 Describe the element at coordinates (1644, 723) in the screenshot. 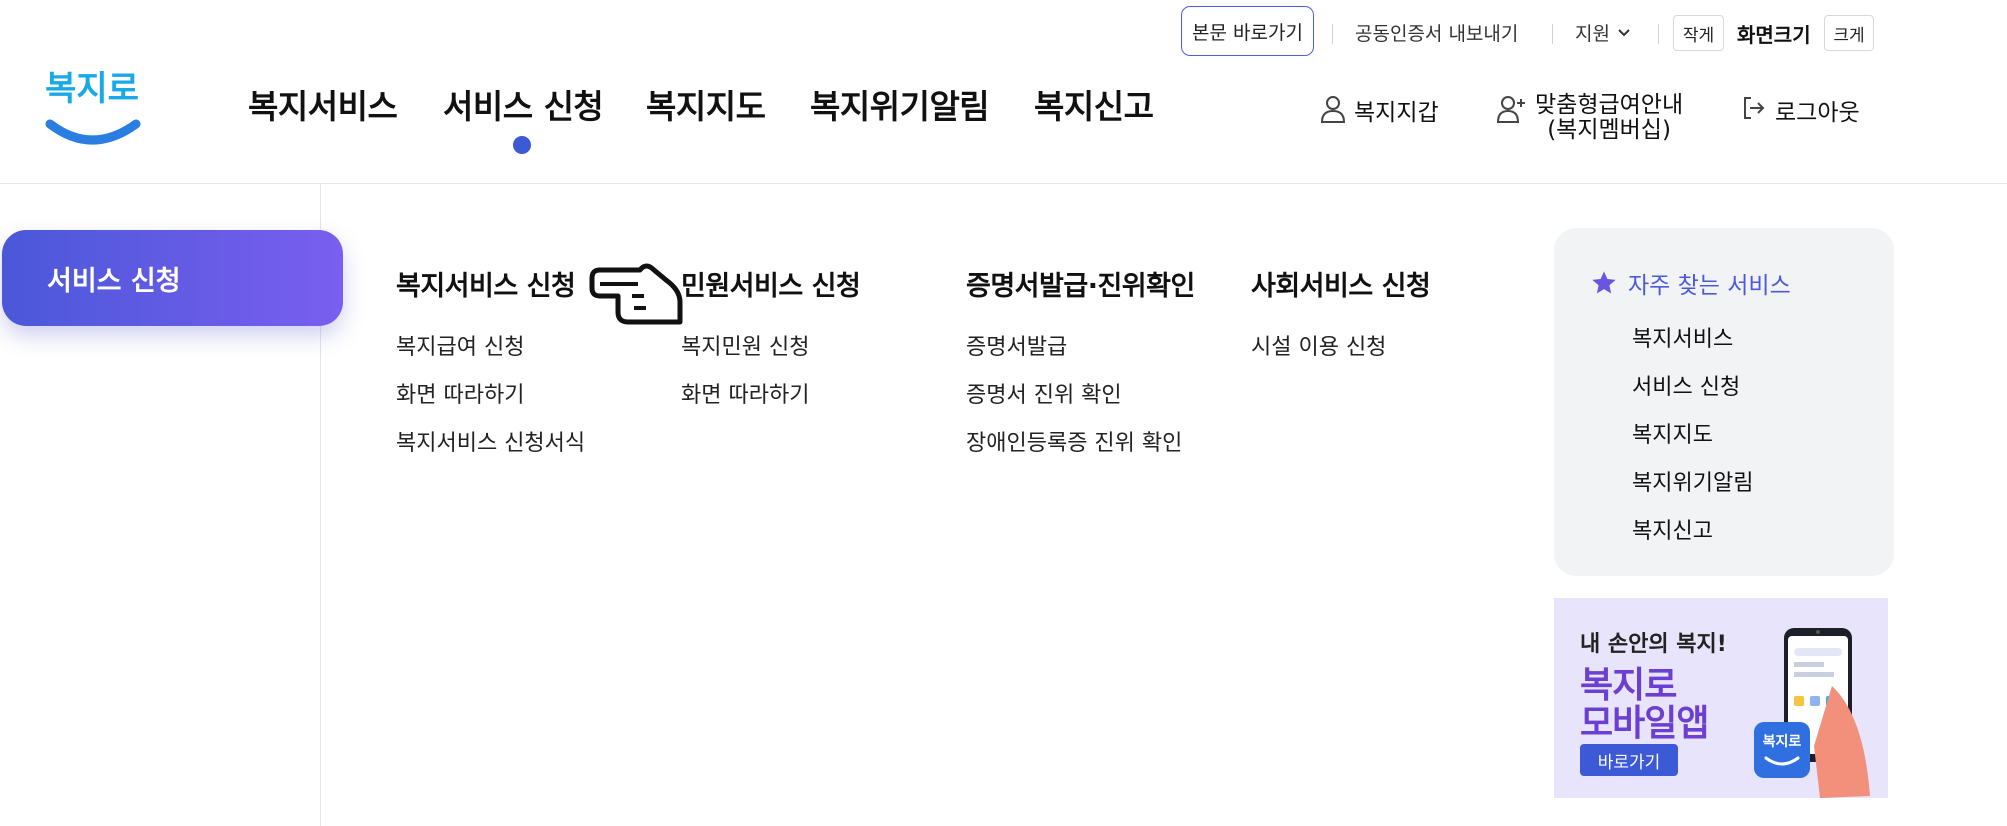

I see `banner-headline-line2: 모바일앱` at that location.